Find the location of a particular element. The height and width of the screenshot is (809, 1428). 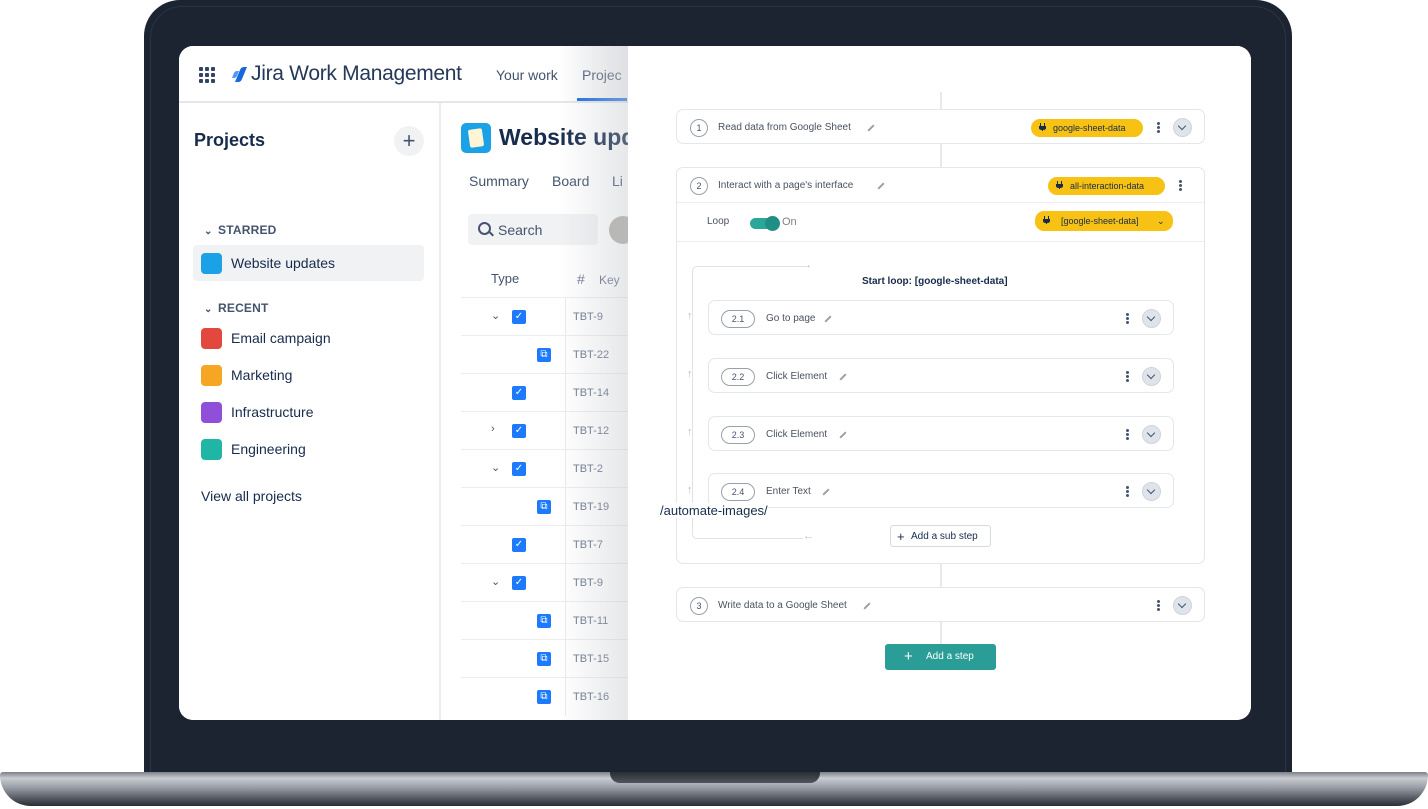

add-project-button: + is located at coordinates (409, 141).